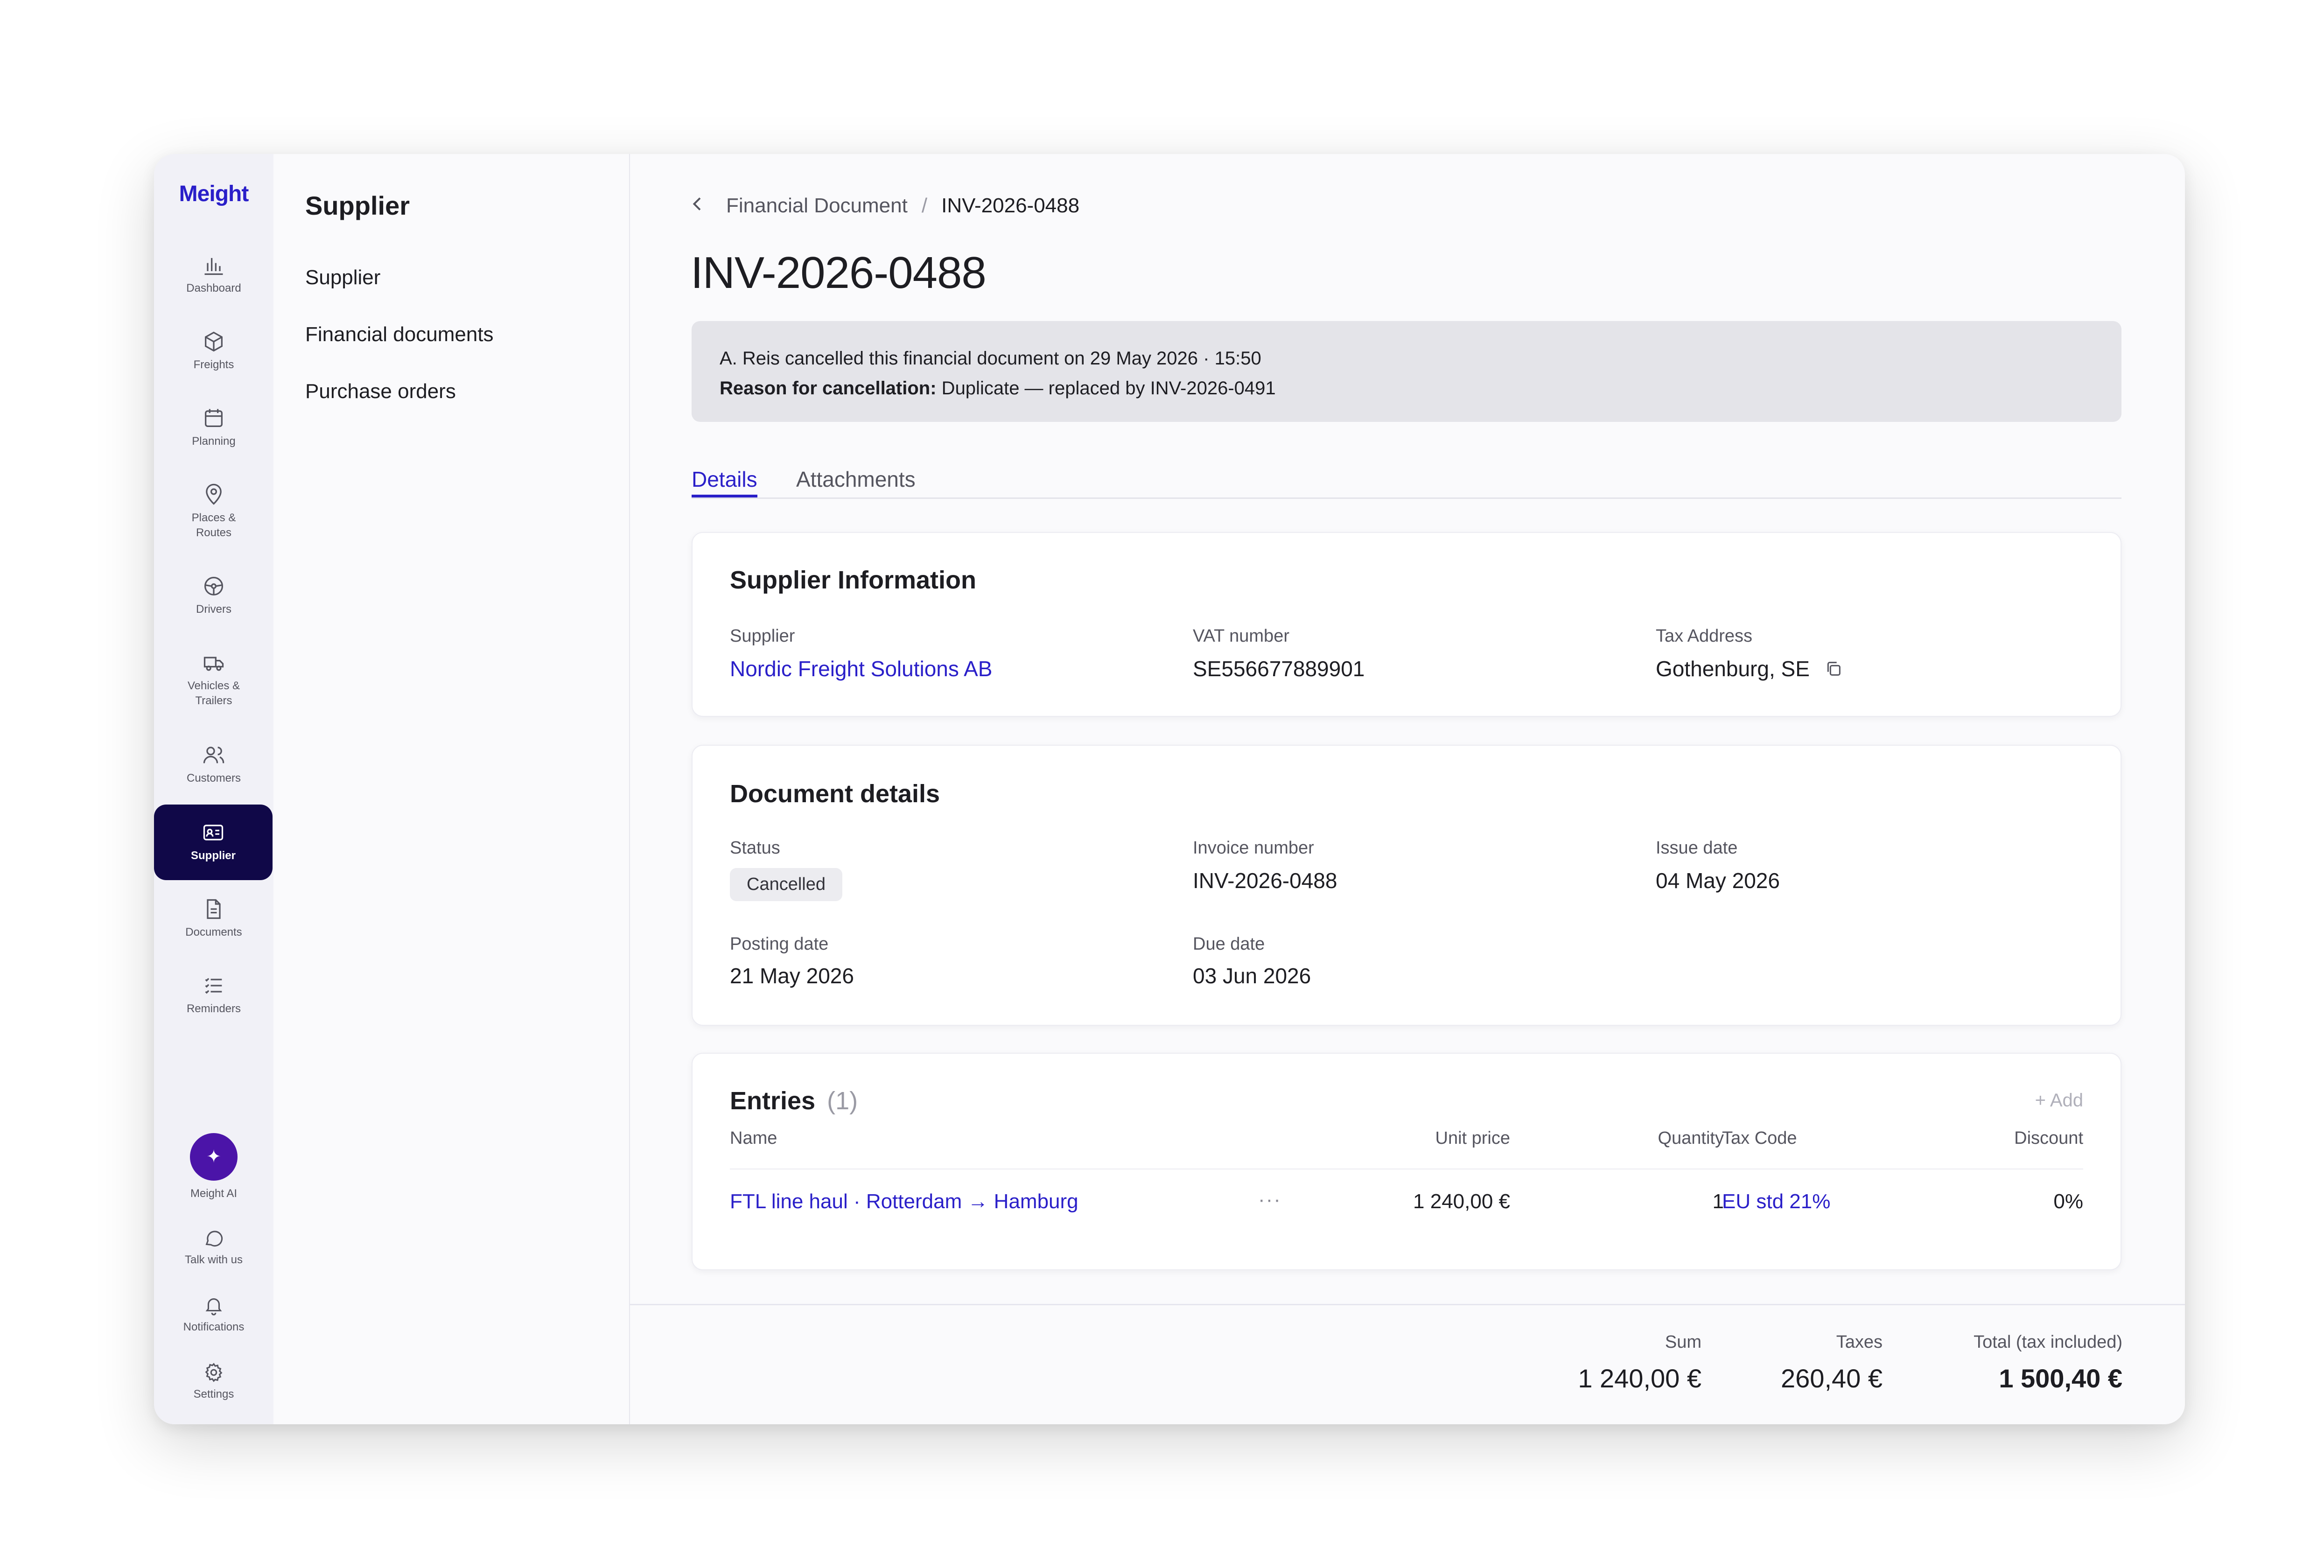  What do you see at coordinates (213, 364) in the screenshot?
I see `rail-label: Freights` at bounding box center [213, 364].